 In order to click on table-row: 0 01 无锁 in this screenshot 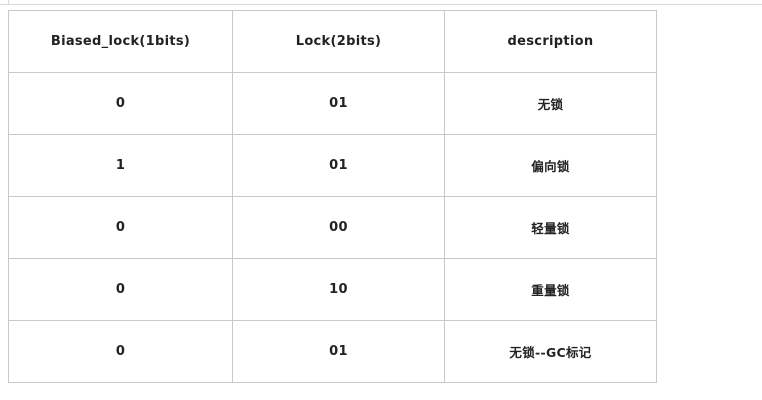, I will do `click(332, 103)`.